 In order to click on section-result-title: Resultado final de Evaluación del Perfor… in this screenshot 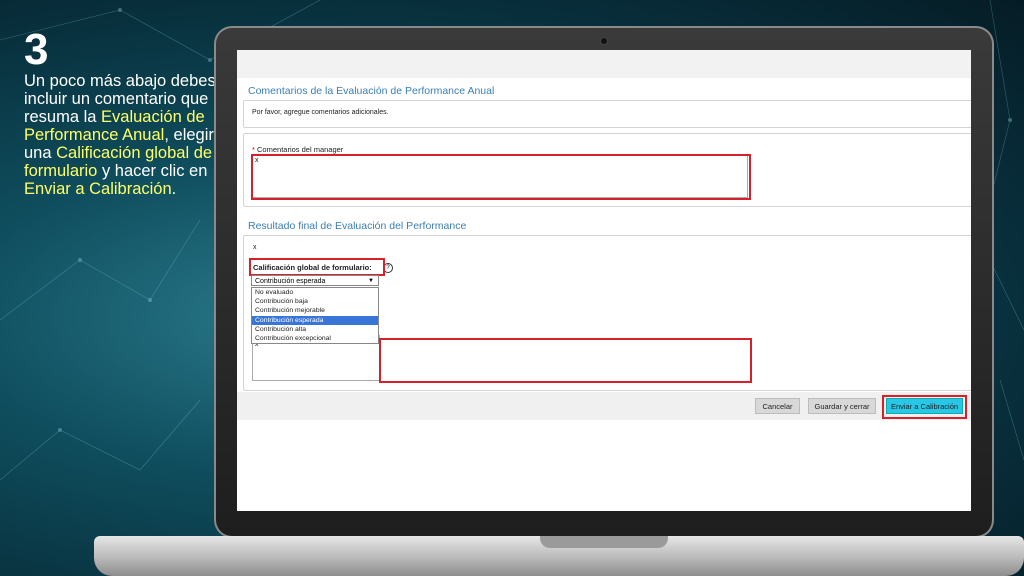, I will do `click(357, 226)`.